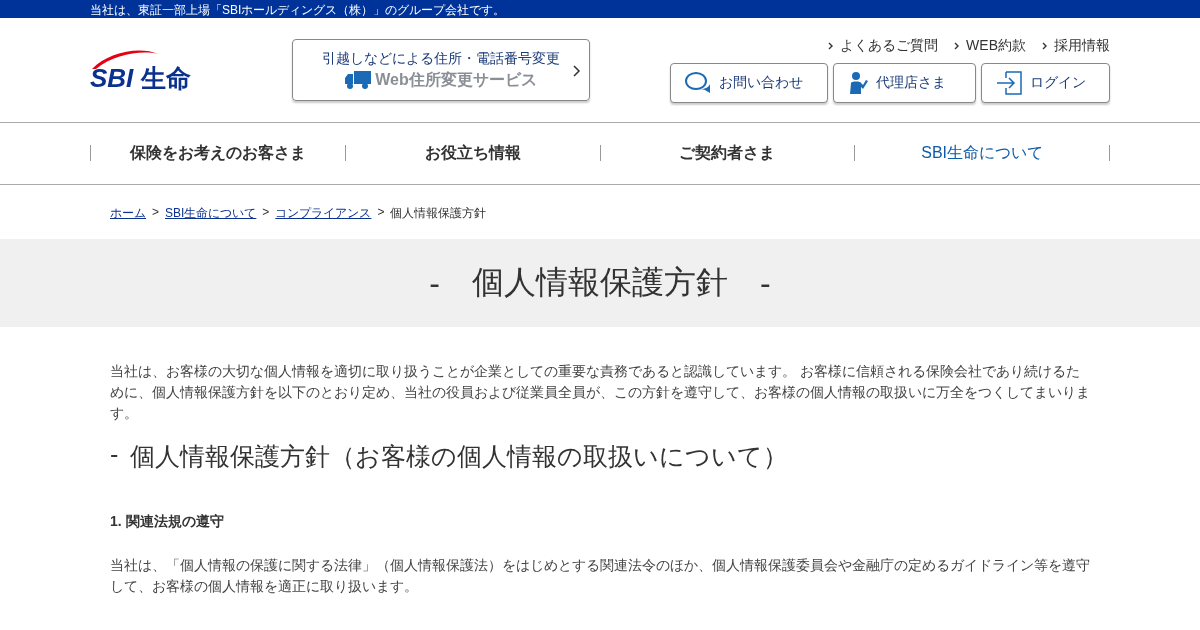 The height and width of the screenshot is (630, 1200). What do you see at coordinates (1082, 46) in the screenshot?
I see `utility-link: 採用情報` at bounding box center [1082, 46].